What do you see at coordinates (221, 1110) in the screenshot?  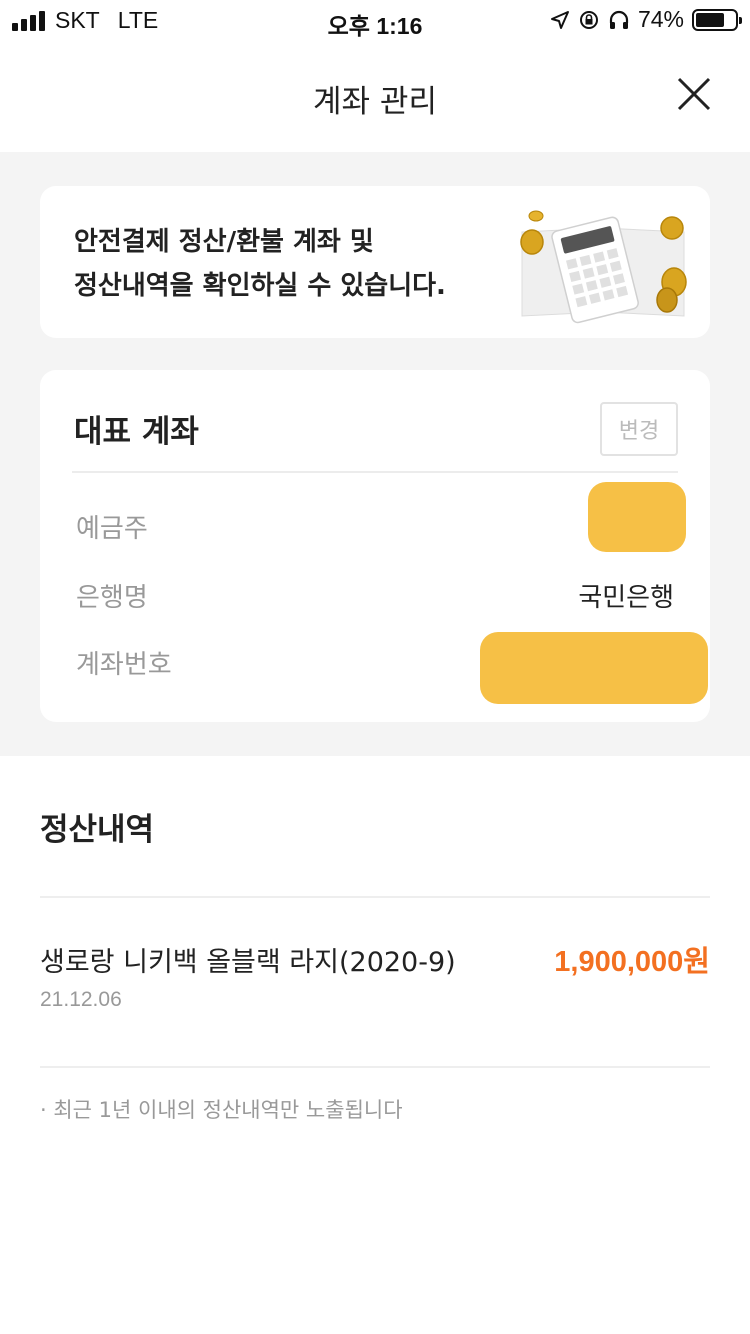 I see `notice-text: · 최근 1년 이내의 정산내역만 노출됩니다` at bounding box center [221, 1110].